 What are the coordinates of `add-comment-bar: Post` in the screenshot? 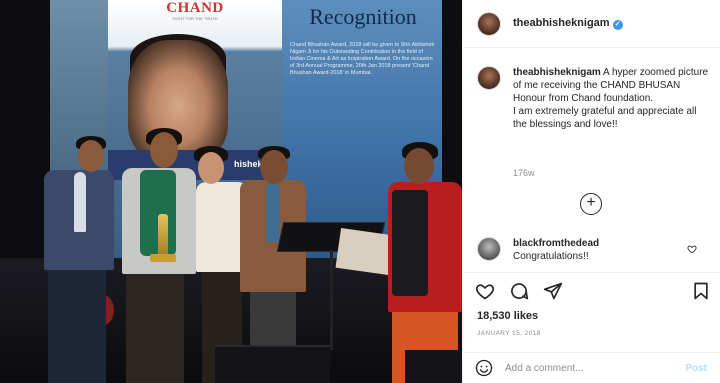 It's located at (591, 367).